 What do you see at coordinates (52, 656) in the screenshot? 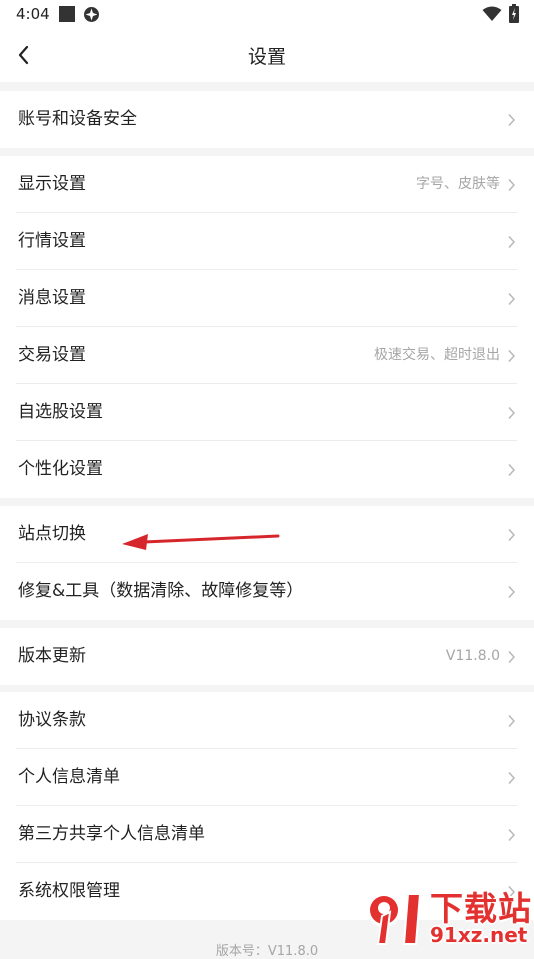
I see `row-label: 版本更新` at bounding box center [52, 656].